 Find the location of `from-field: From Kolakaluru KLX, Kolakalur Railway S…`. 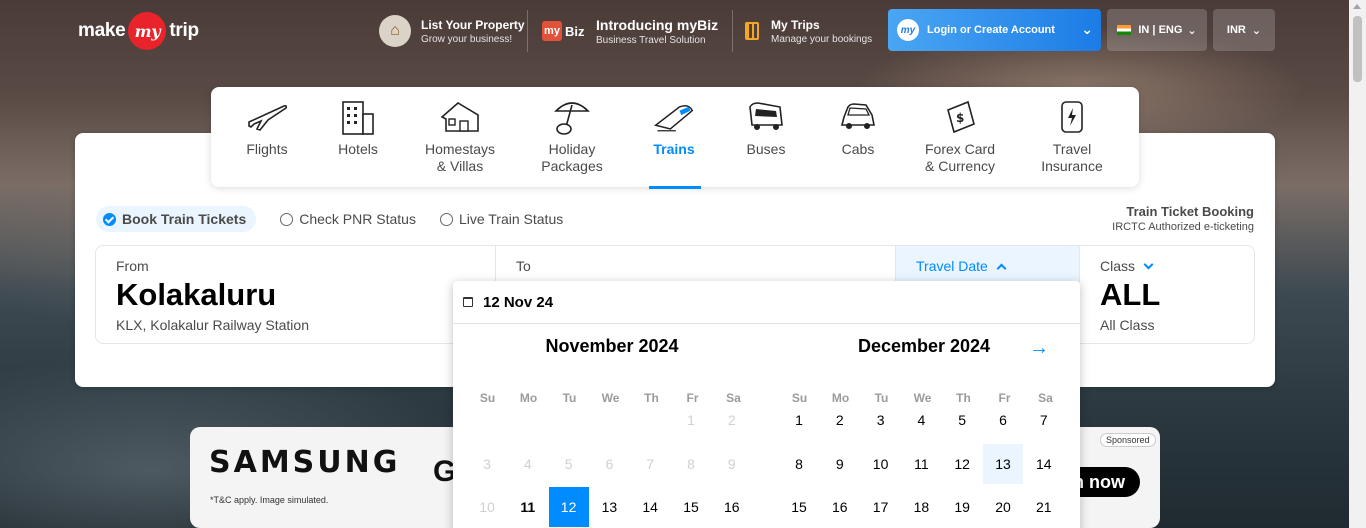

from-field: From Kolakaluru KLX, Kolakalur Railway S… is located at coordinates (296, 294).